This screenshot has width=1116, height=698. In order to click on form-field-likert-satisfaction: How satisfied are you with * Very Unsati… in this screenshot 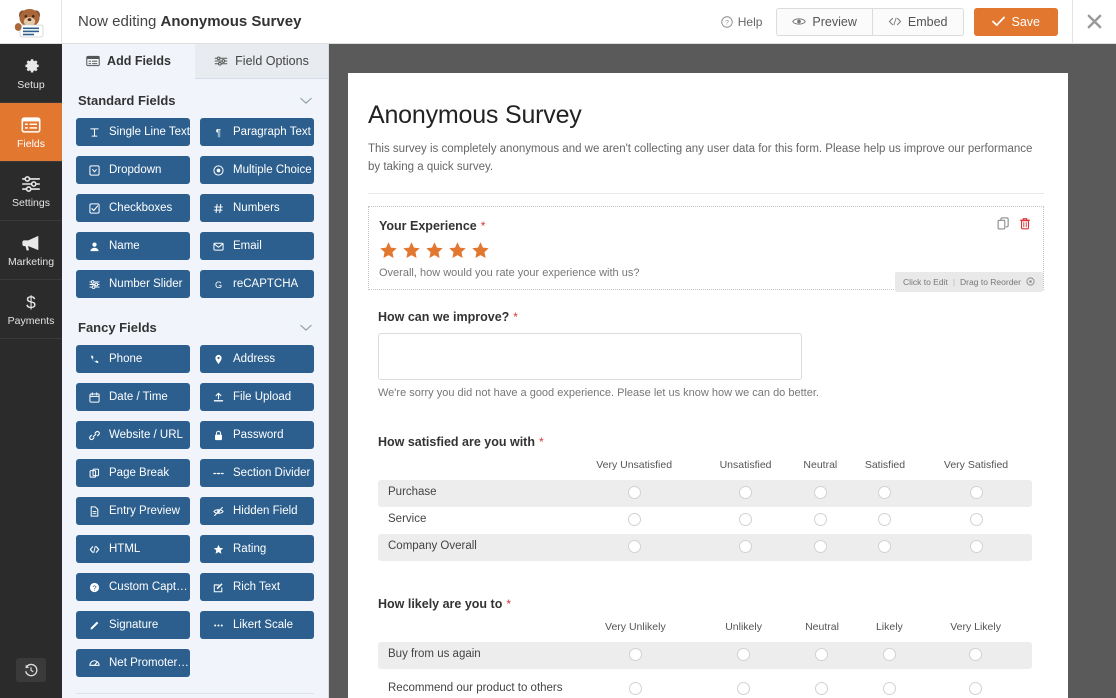, I will do `click(706, 497)`.